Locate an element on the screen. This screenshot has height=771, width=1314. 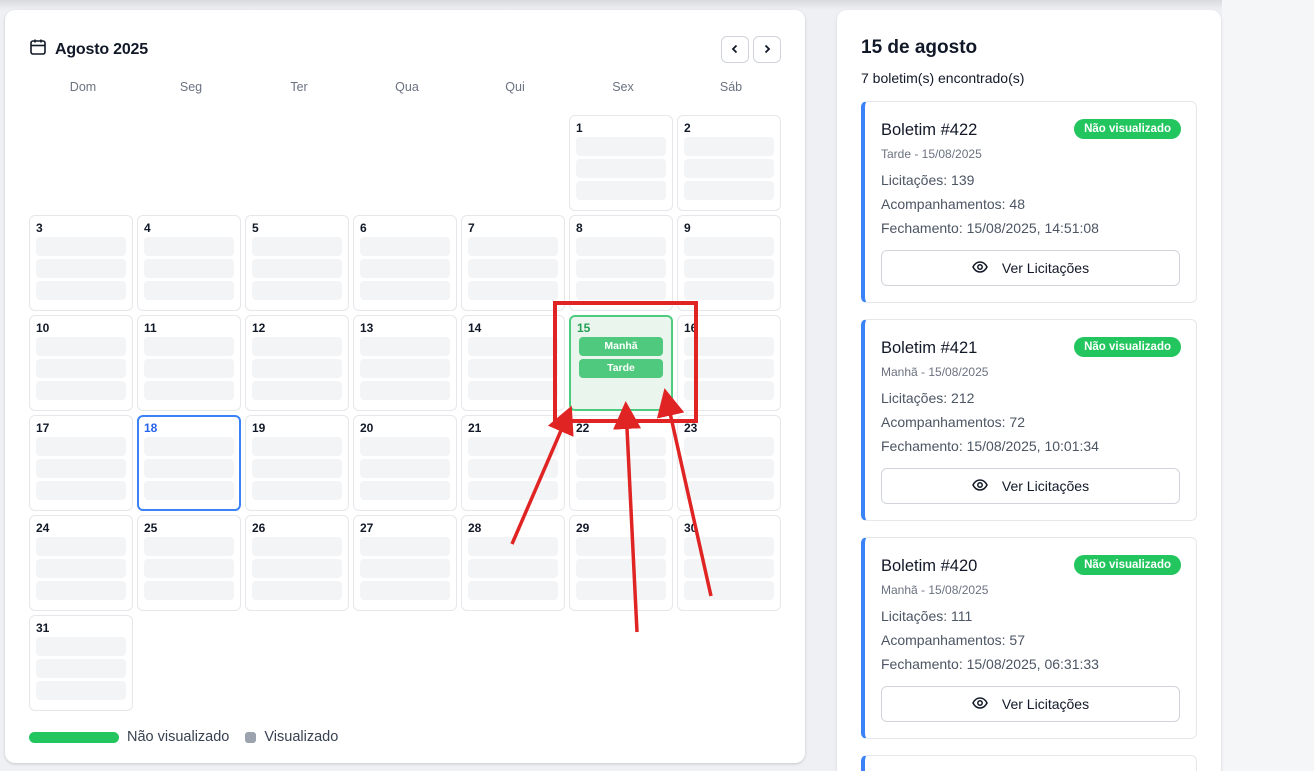
panel-result-count: 7 boletim(s) encontrado(s) is located at coordinates (943, 78).